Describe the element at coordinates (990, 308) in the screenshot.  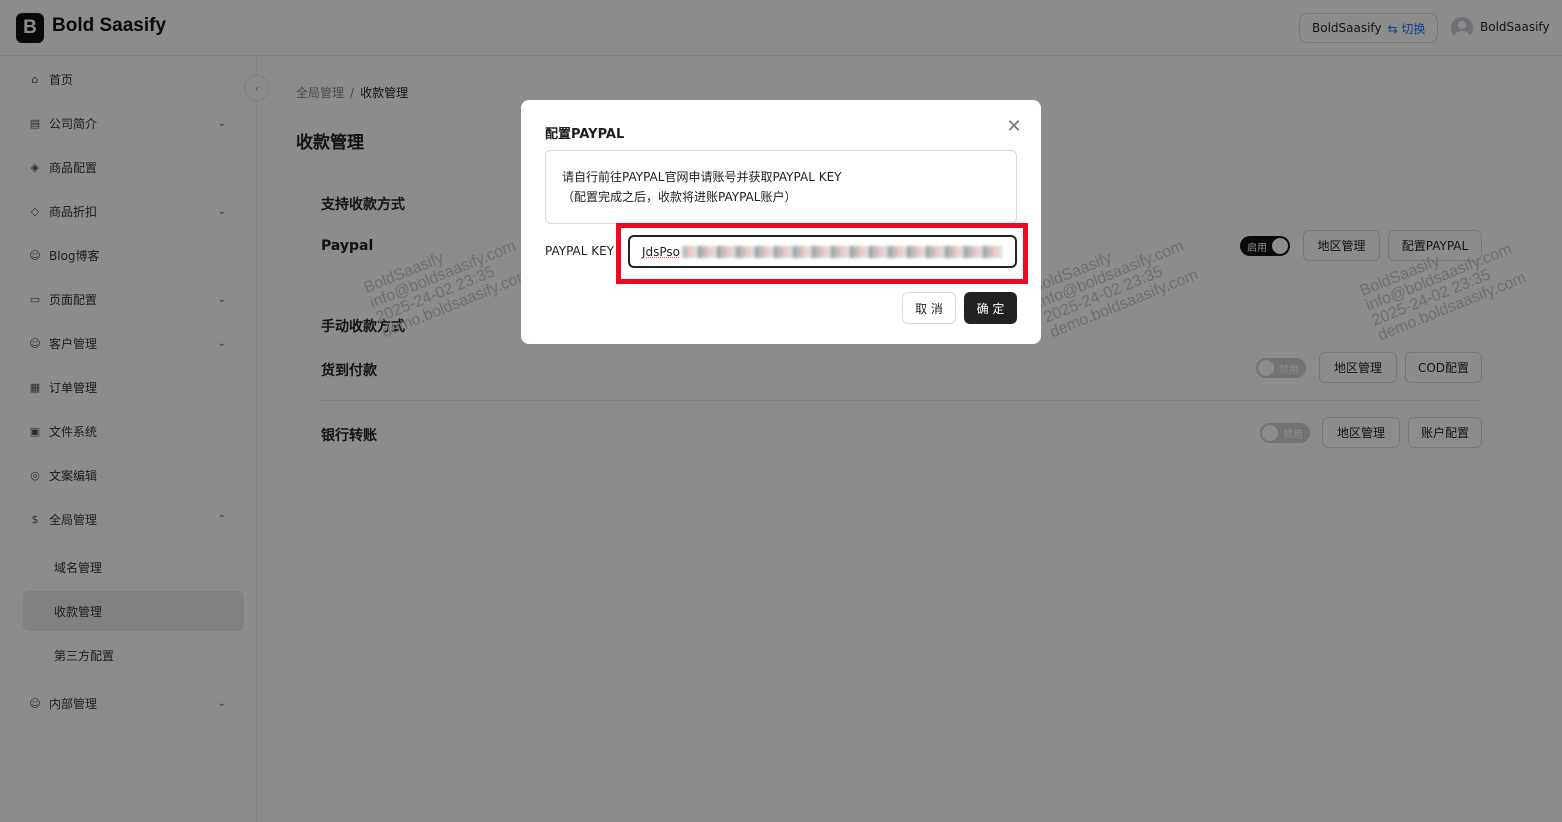
I see `confirm-button: 确 定` at that location.